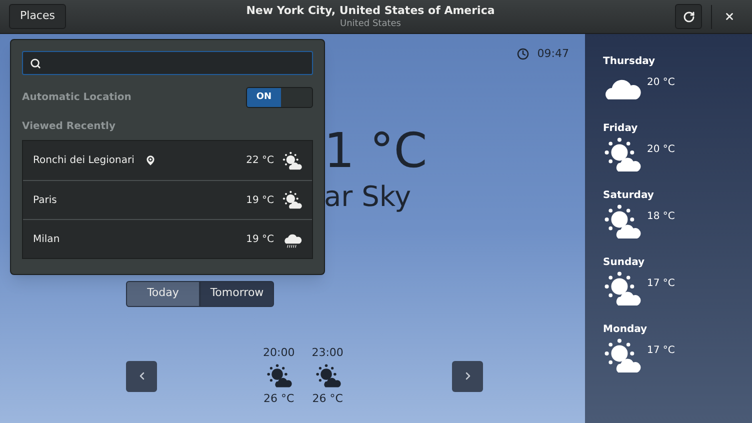 This screenshot has width=752, height=423. Describe the element at coordinates (46, 239) in the screenshot. I see `place-name: Milan` at that location.